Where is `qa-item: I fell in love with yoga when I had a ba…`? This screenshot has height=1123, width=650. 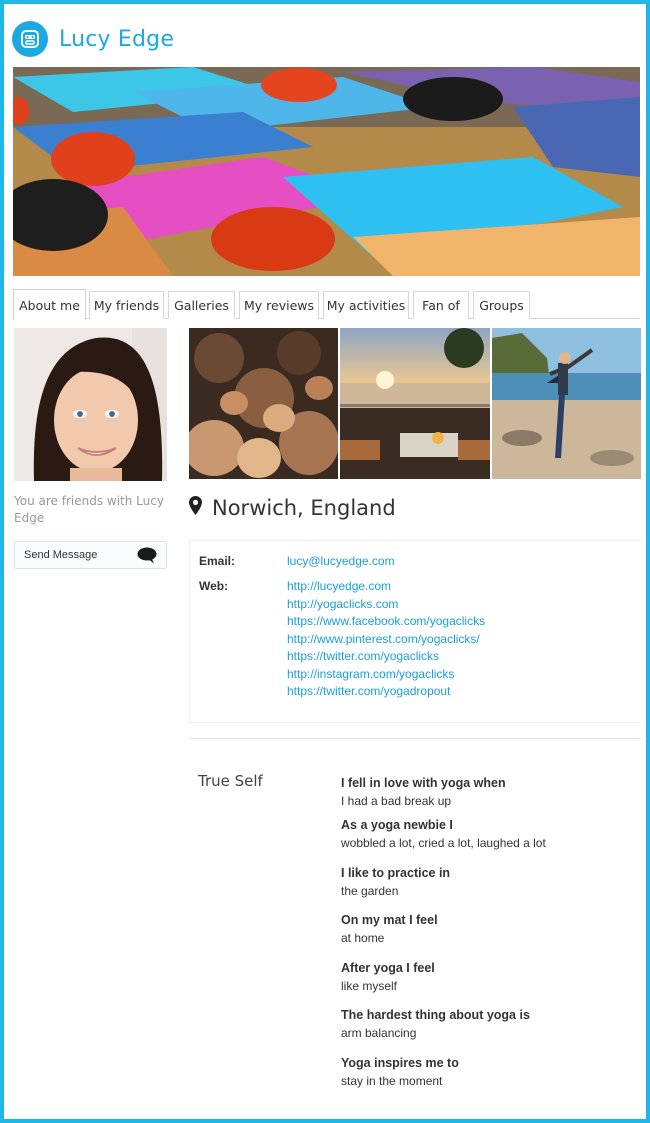
qa-item: I fell in love with yoga when I had a ba… is located at coordinates (486, 792).